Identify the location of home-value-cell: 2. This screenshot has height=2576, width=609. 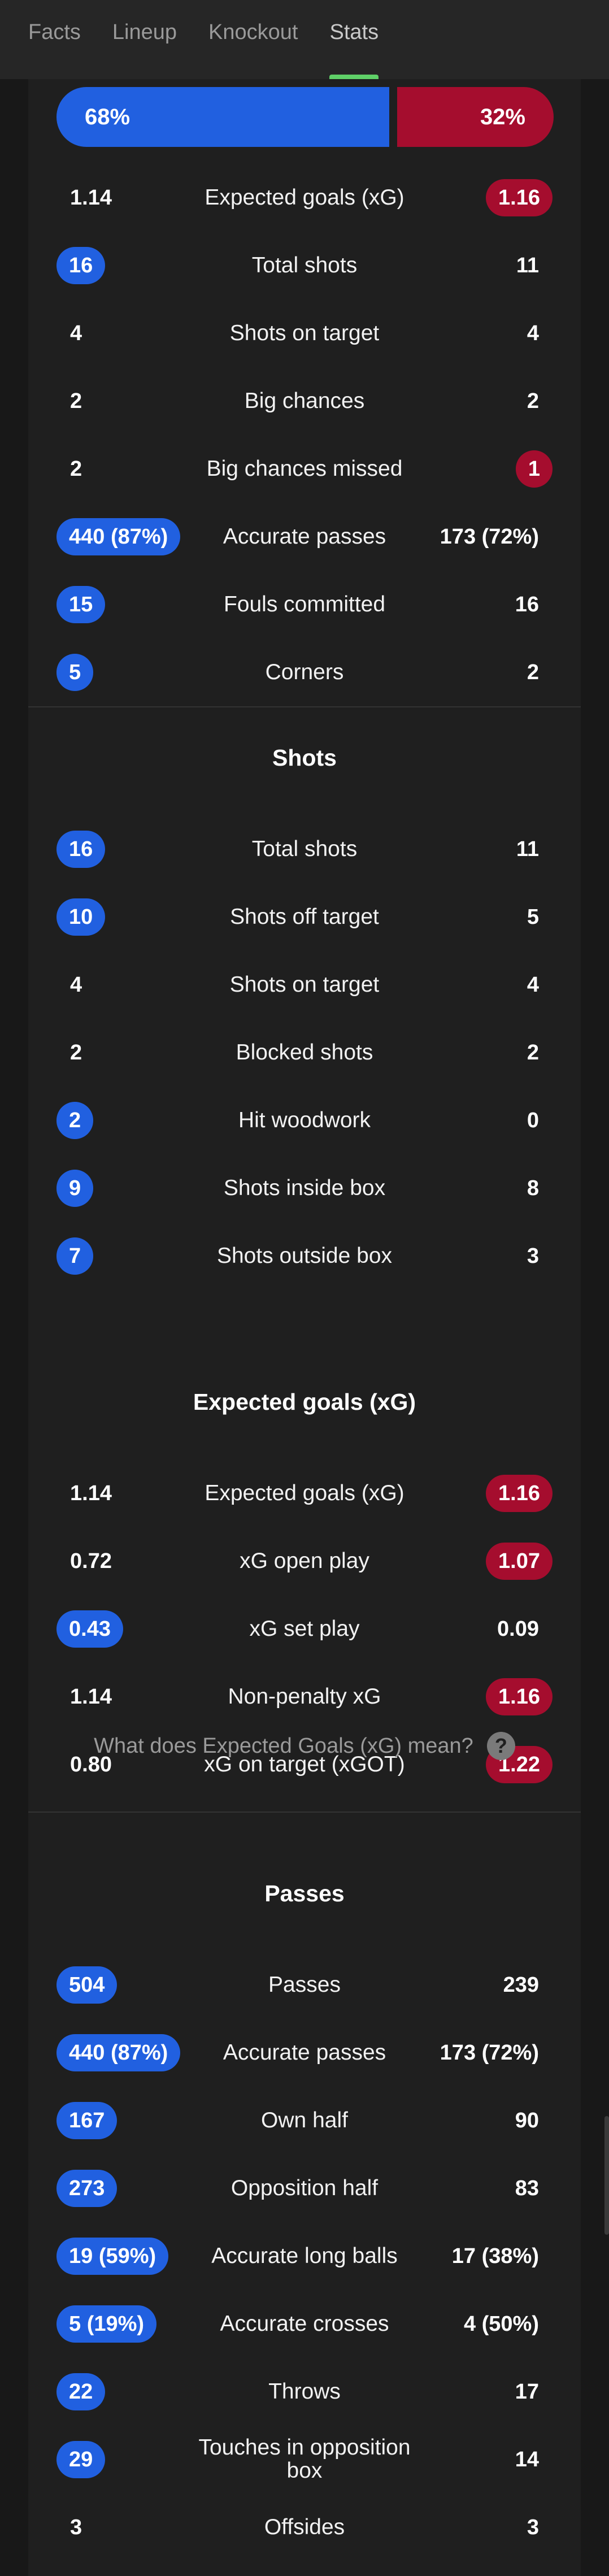
(69, 401).